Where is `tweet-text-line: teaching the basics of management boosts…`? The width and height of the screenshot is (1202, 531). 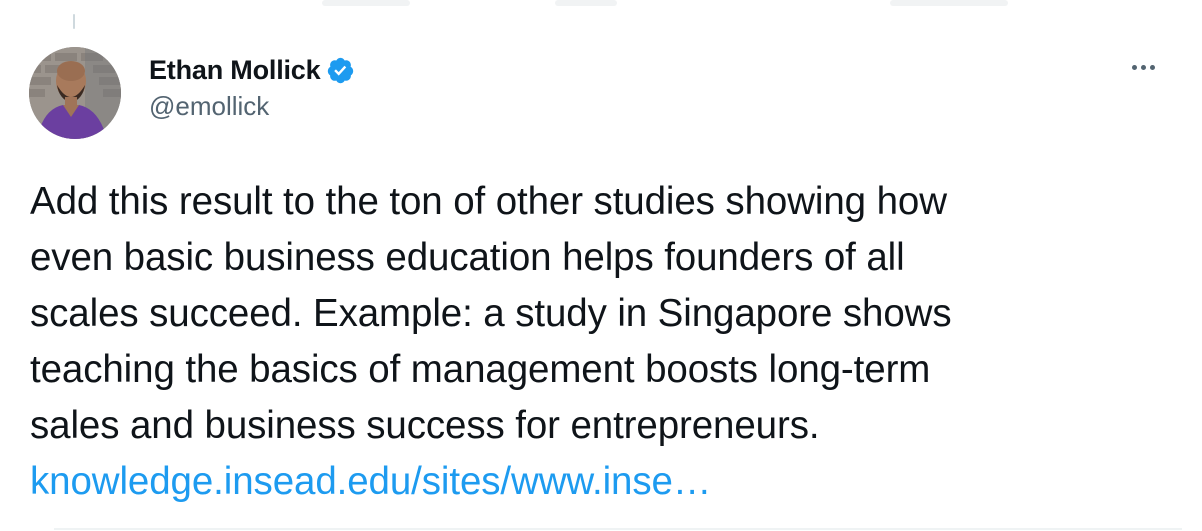
tweet-text-line: teaching the basics of management boosts… is located at coordinates (480, 369).